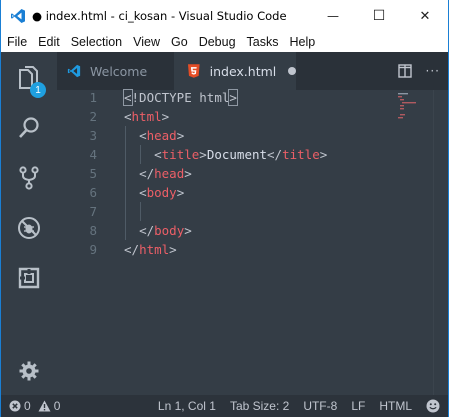 This screenshot has width=449, height=417. I want to click on extensions-icon, so click(29, 278).